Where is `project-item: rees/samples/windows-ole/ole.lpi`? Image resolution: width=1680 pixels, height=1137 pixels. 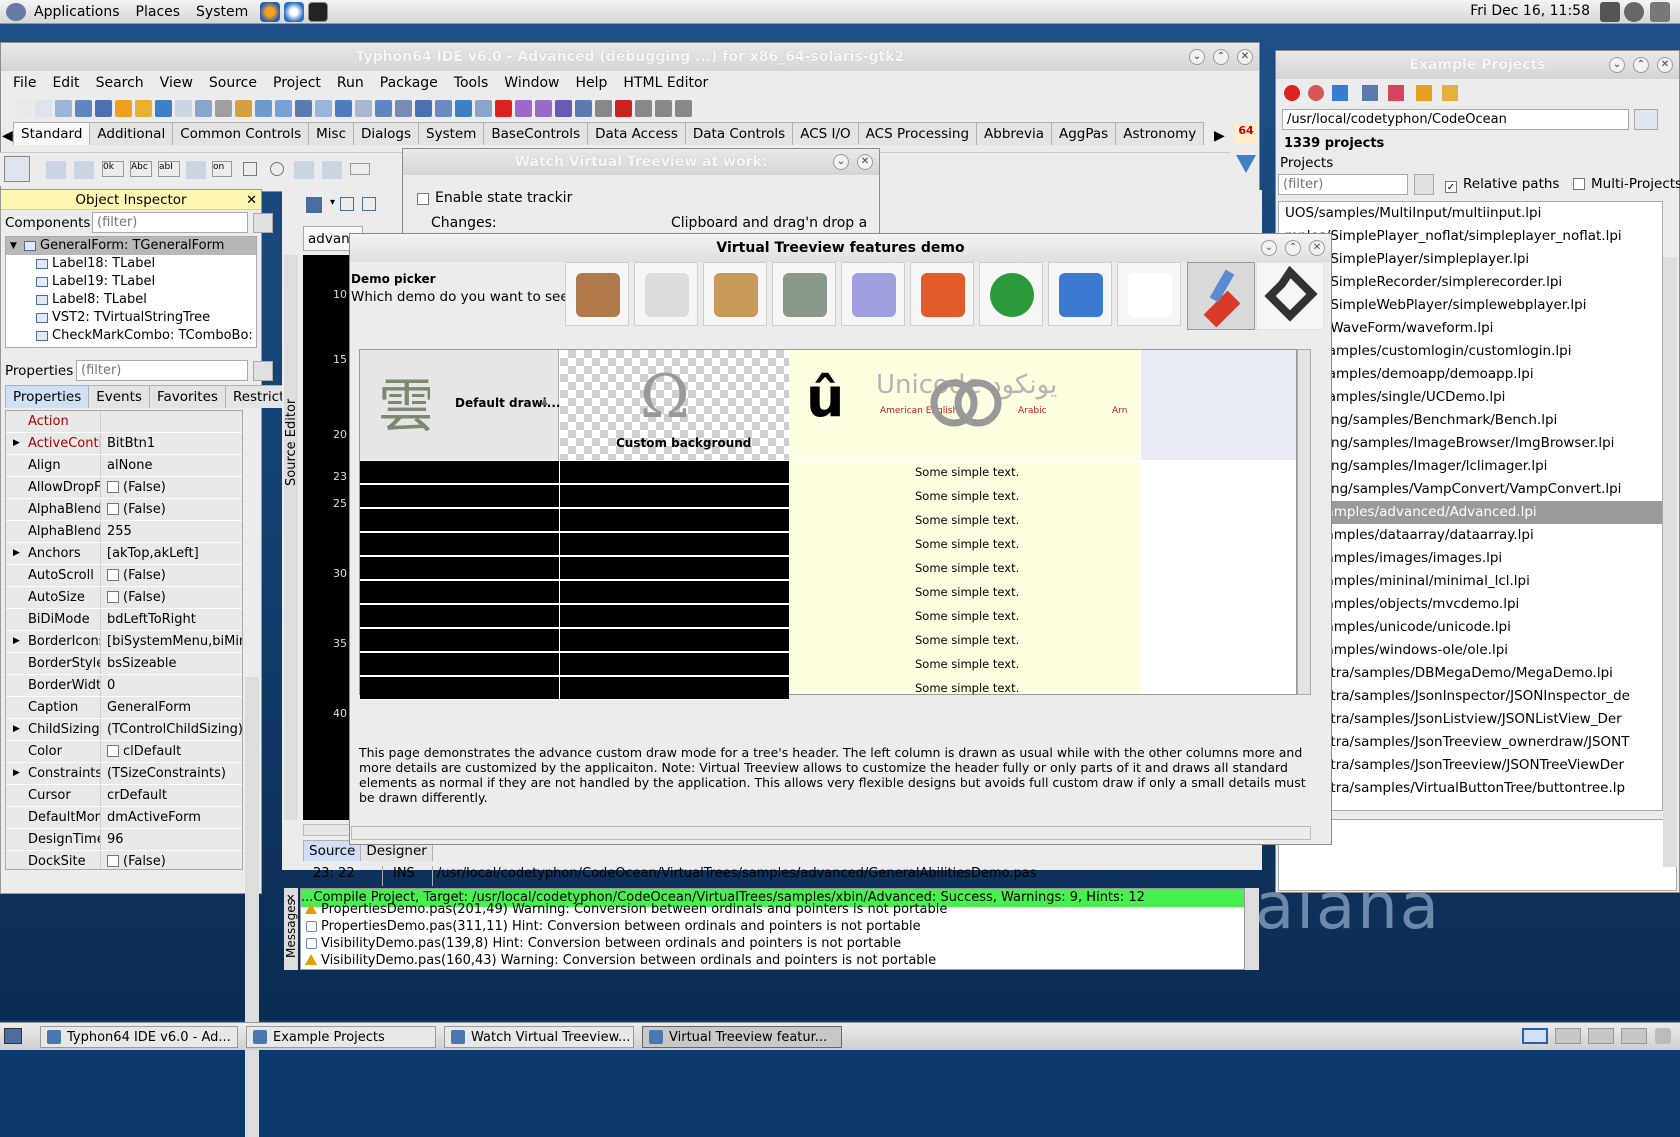 project-item: rees/samples/windows-ole/ole.lpi is located at coordinates (1470, 650).